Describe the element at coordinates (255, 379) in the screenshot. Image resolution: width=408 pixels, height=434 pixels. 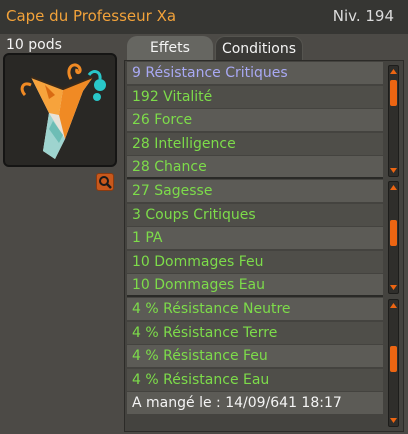
I see `effect-row: 4 % Résistance Eau` at that location.